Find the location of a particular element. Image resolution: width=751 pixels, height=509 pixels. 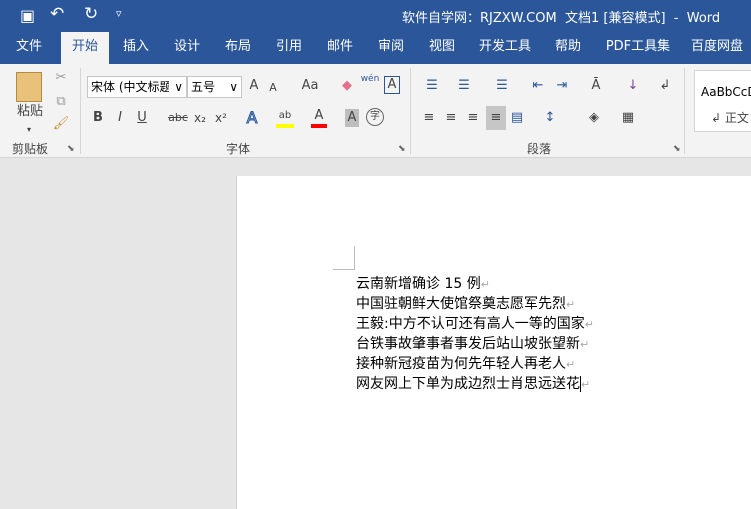

window-title: 软件自学网：RJZXW.COM 文档1 [兼容模式] - Word is located at coordinates (561, 18).